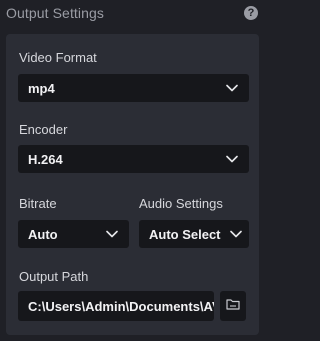 This screenshot has width=320, height=341. I want to click on help-icon: ?, so click(251, 13).